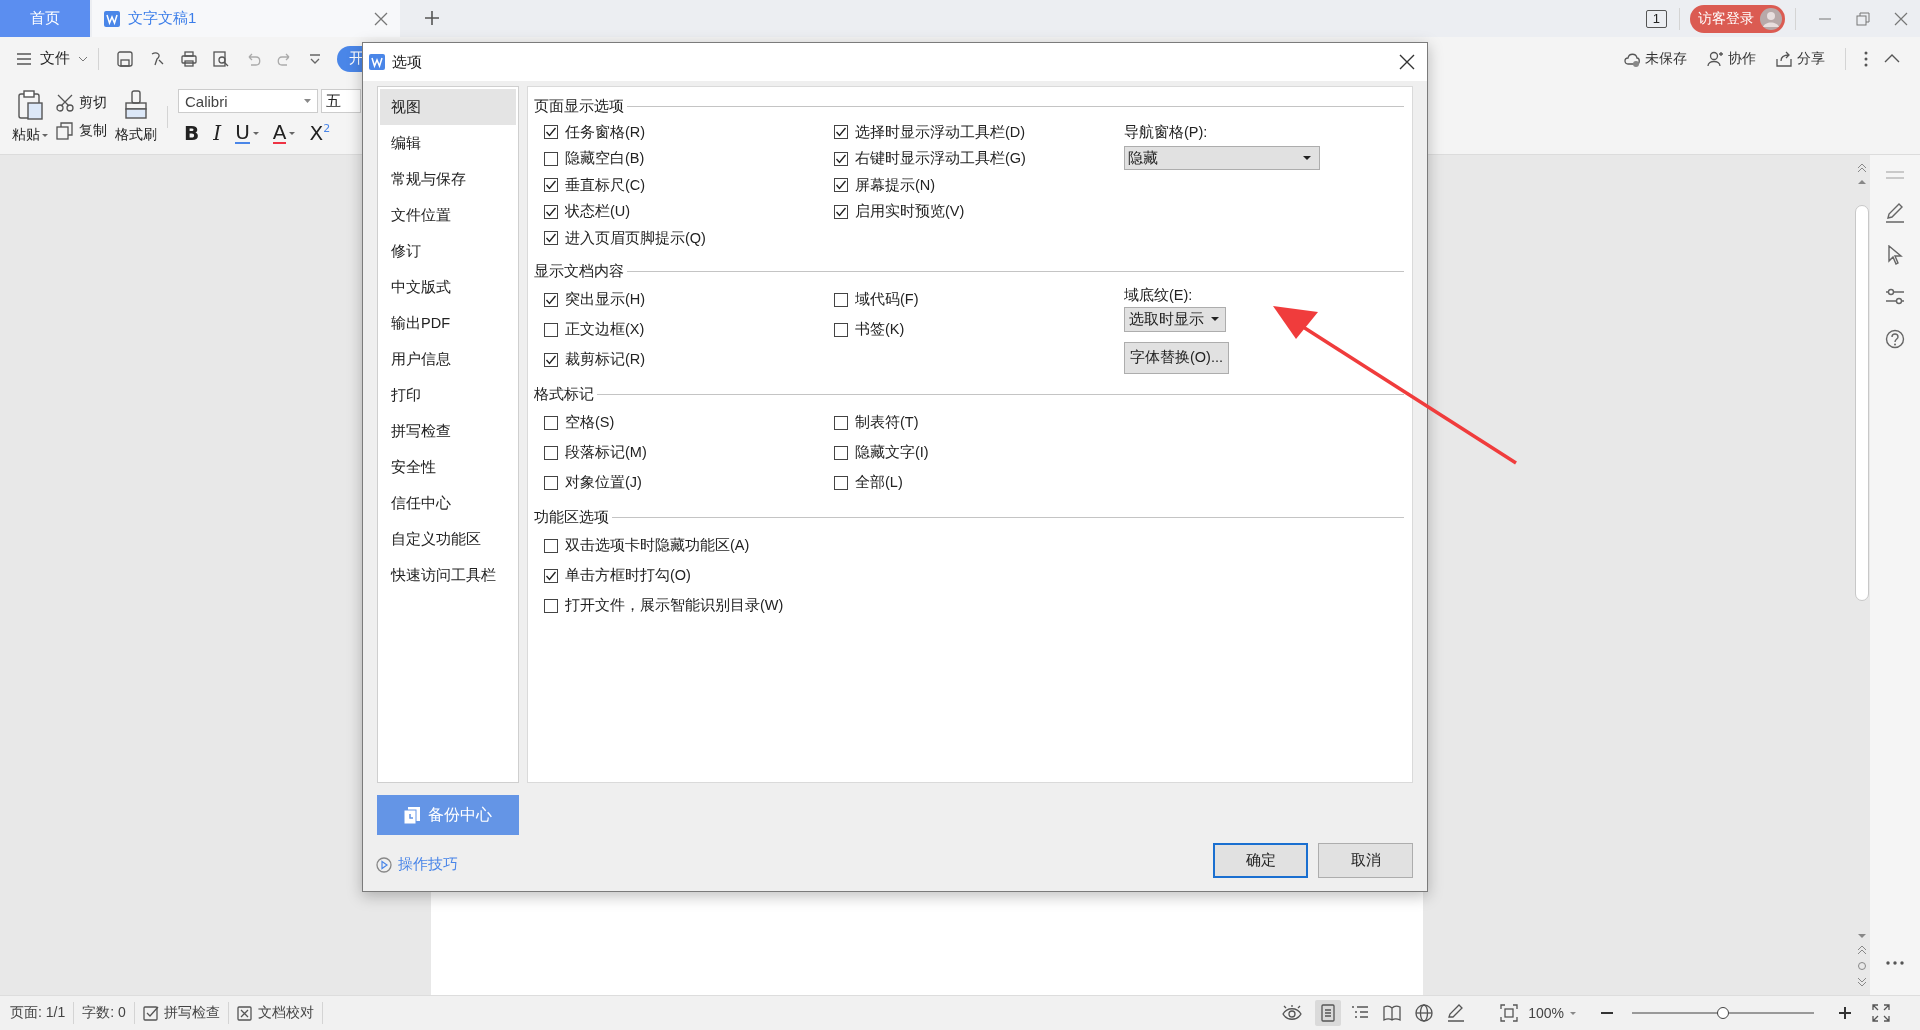 Image resolution: width=1920 pixels, height=1030 pixels. Describe the element at coordinates (1731, 58) in the screenshot. I see `toolbar-button: 协作` at that location.